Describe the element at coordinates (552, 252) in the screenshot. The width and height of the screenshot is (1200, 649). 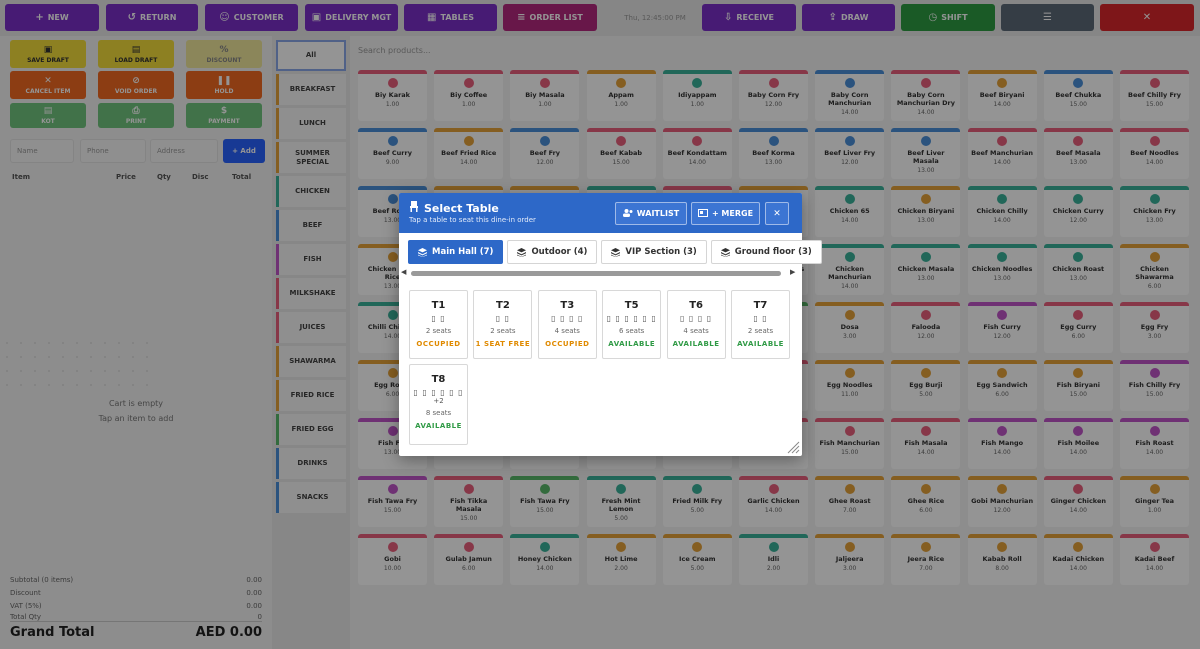
I see `floor-tab: Outdoor (4)` at that location.